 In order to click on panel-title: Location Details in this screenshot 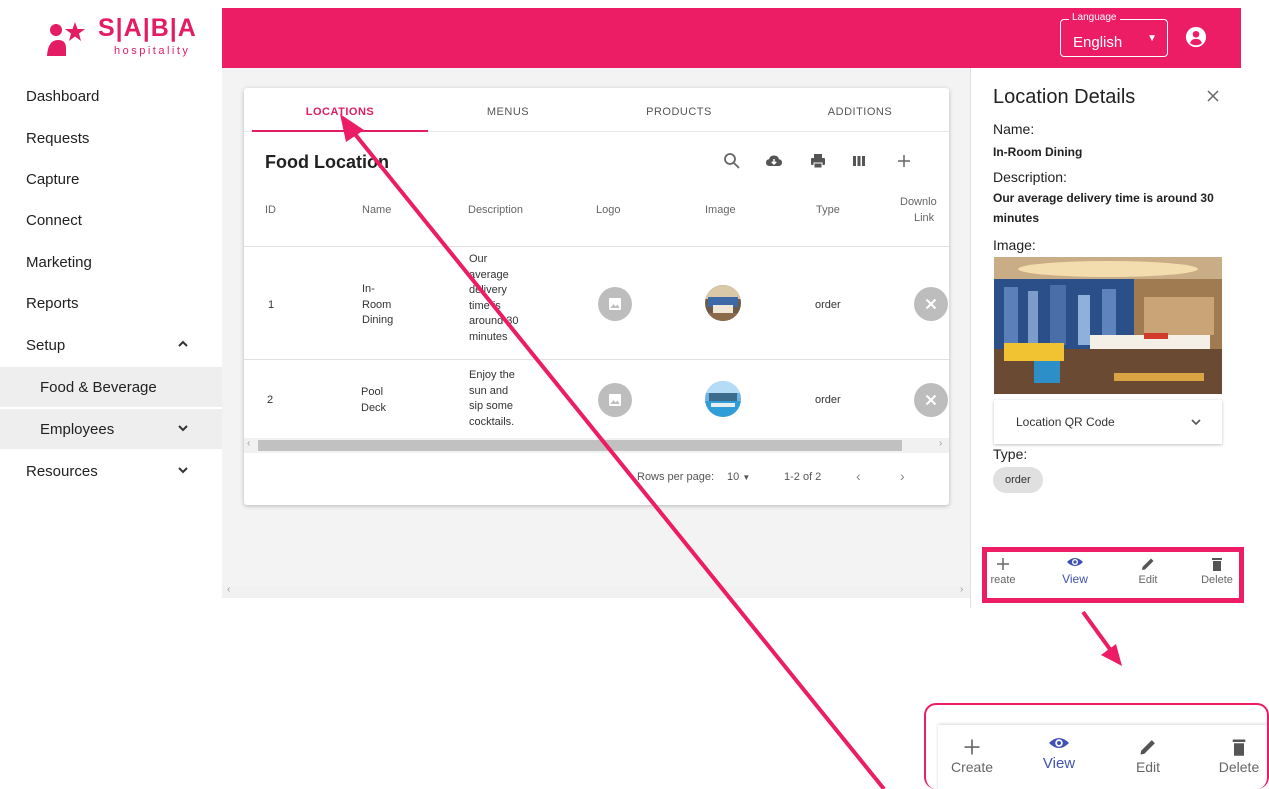, I will do `click(1064, 97)`.